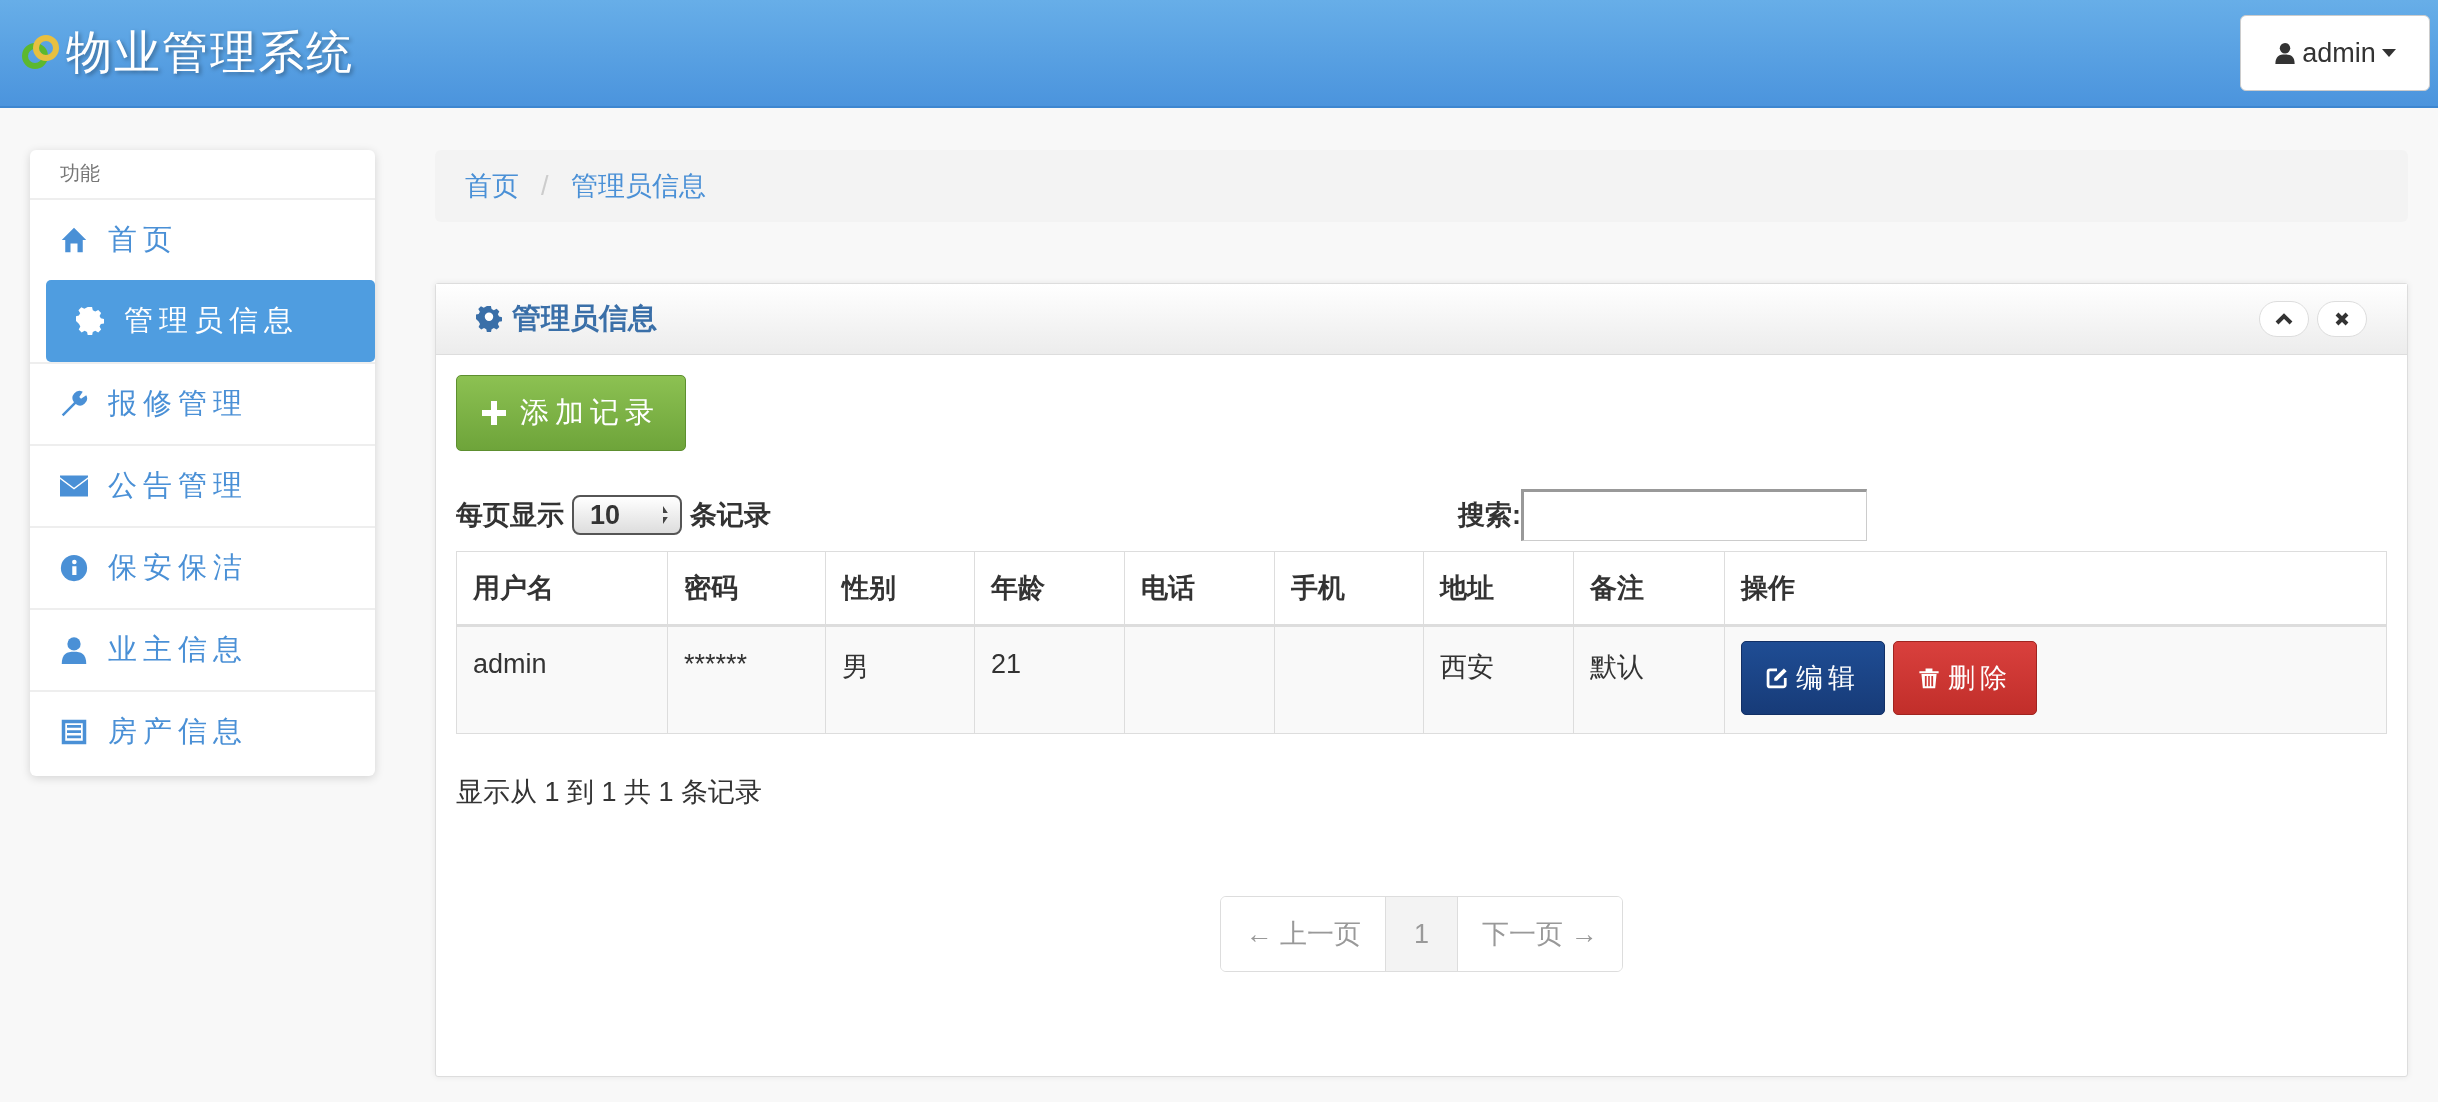  What do you see at coordinates (74, 732) in the screenshot?
I see `list-icon` at bounding box center [74, 732].